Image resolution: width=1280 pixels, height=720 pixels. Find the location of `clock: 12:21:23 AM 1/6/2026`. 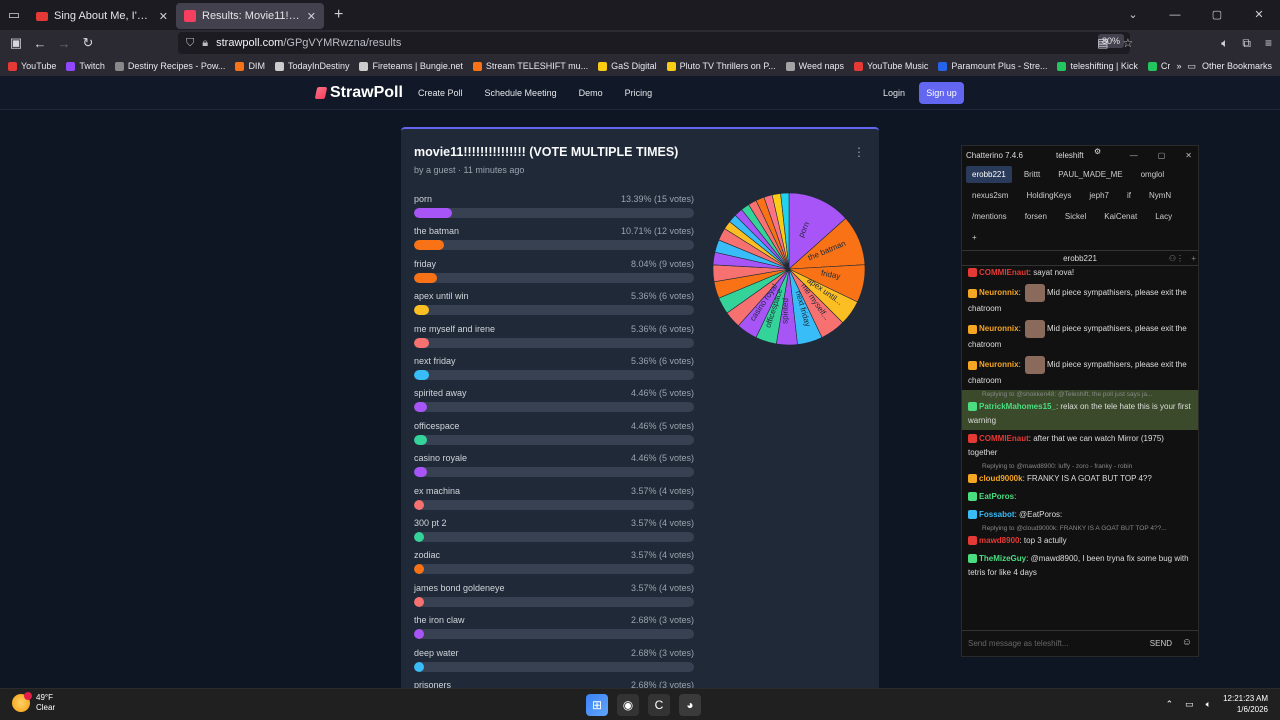

clock: 12:21:23 AM 1/6/2026 is located at coordinates (1245, 704).